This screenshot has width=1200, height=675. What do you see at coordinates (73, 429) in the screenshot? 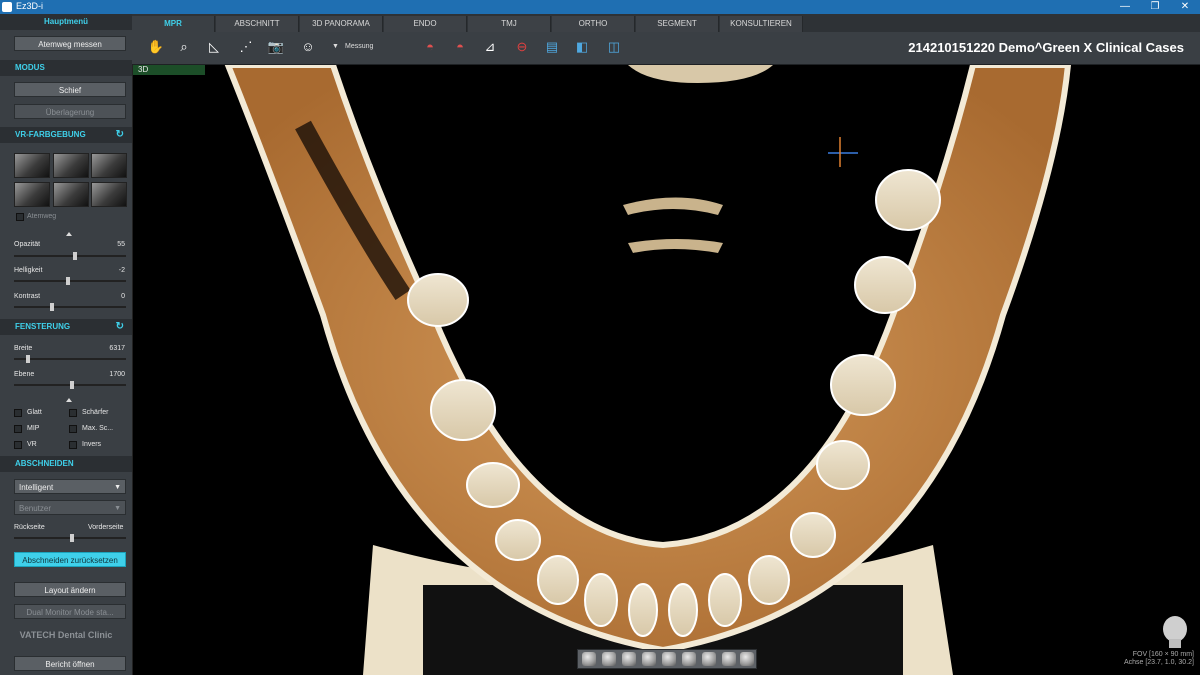
I see `max-sc-checkbox` at bounding box center [73, 429].